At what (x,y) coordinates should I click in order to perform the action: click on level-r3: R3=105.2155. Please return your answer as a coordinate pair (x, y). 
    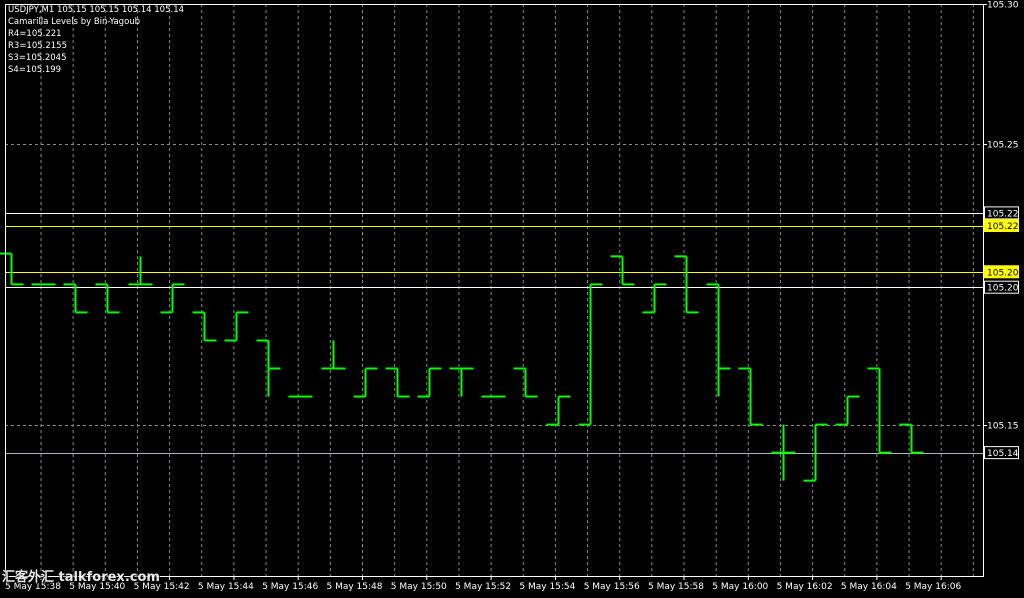
    Looking at the image, I should click on (37, 46).